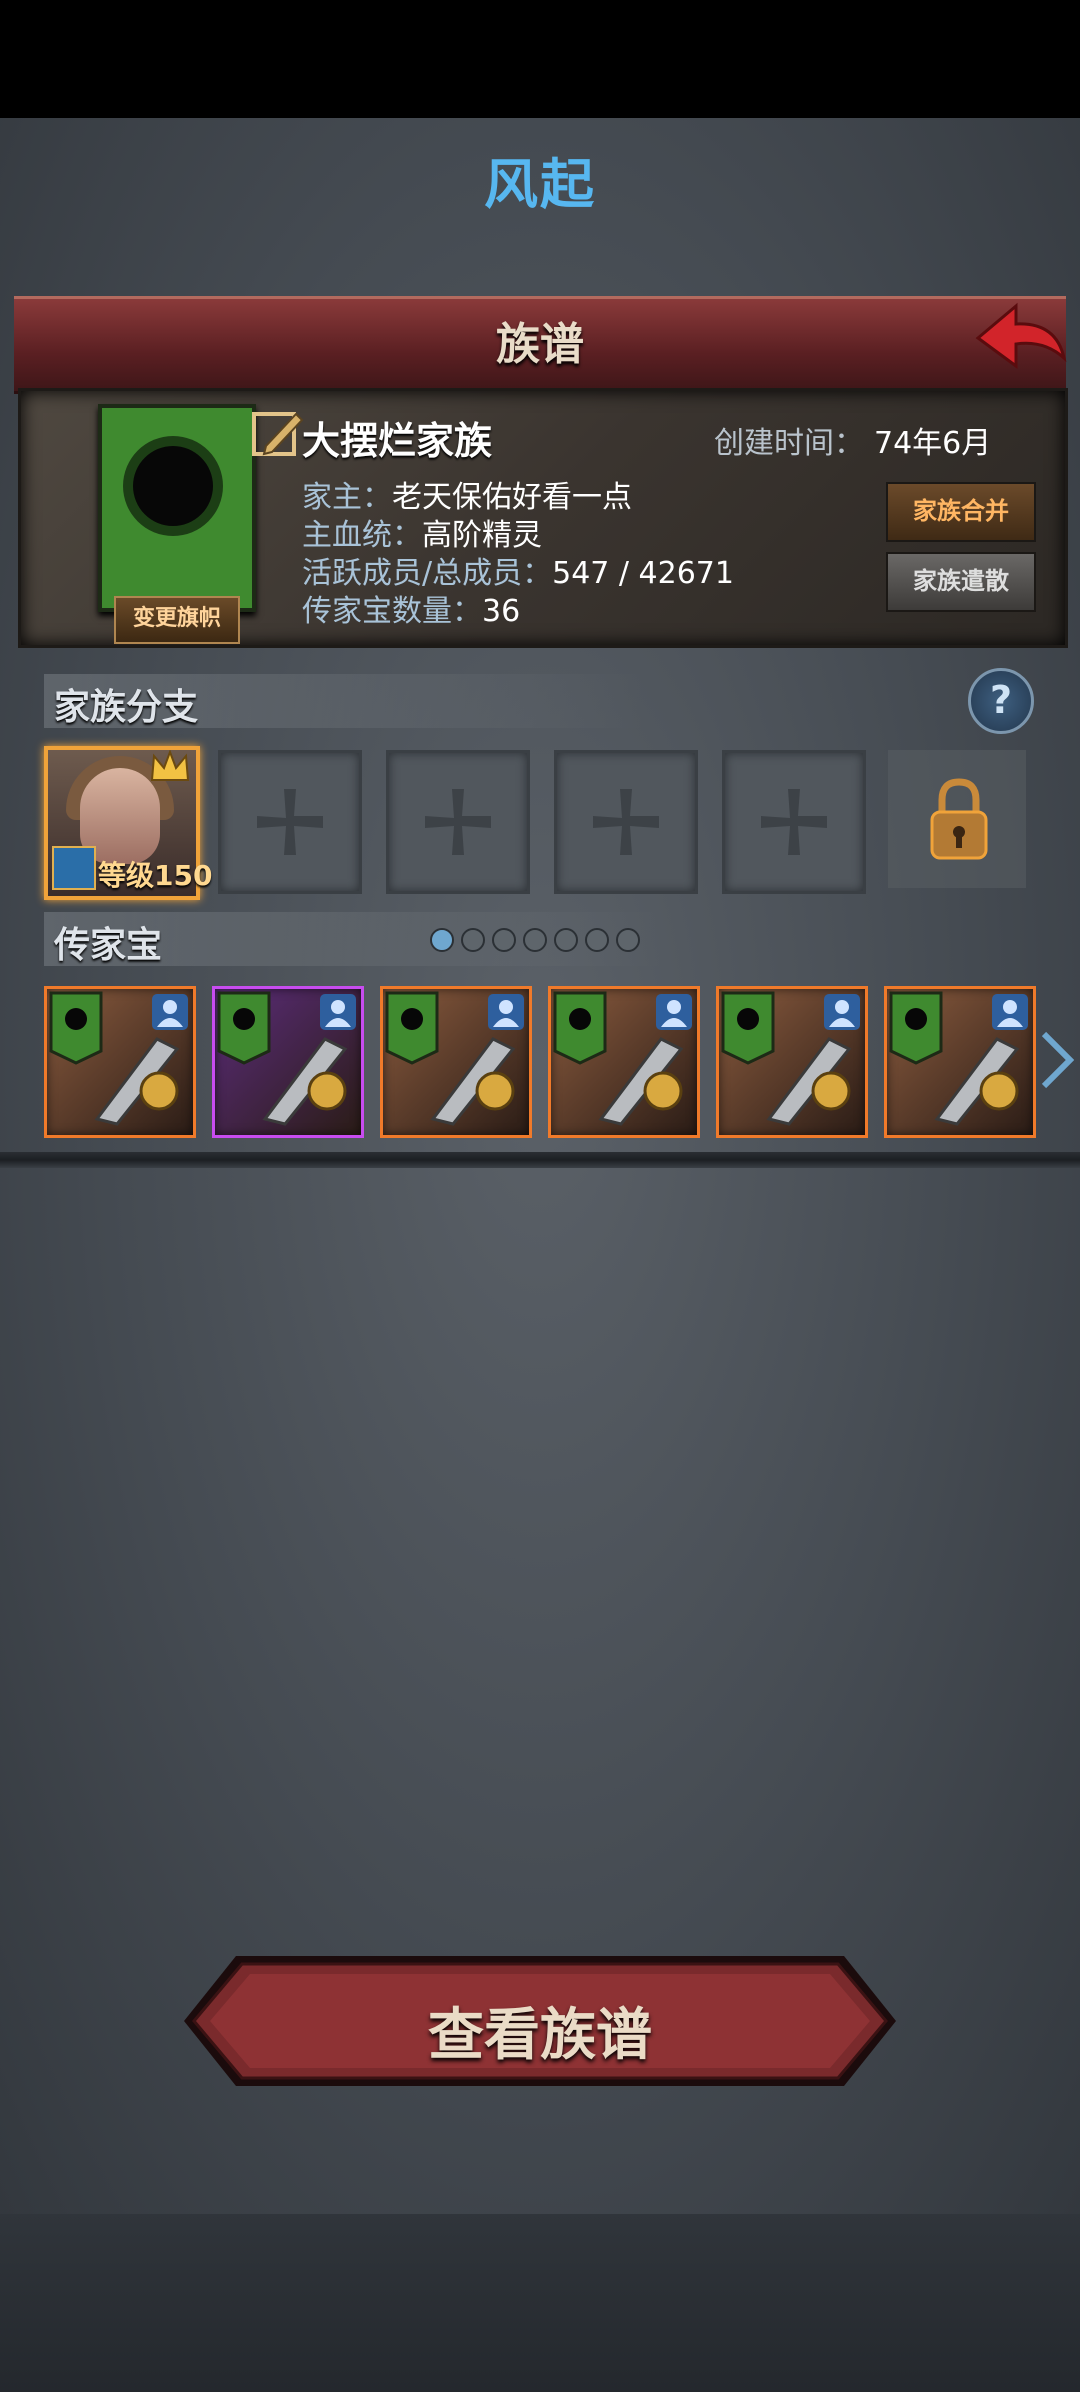 This screenshot has width=1080, height=2392. What do you see at coordinates (641, 1081) in the screenshot?
I see `gold-shield-icon` at bounding box center [641, 1081].